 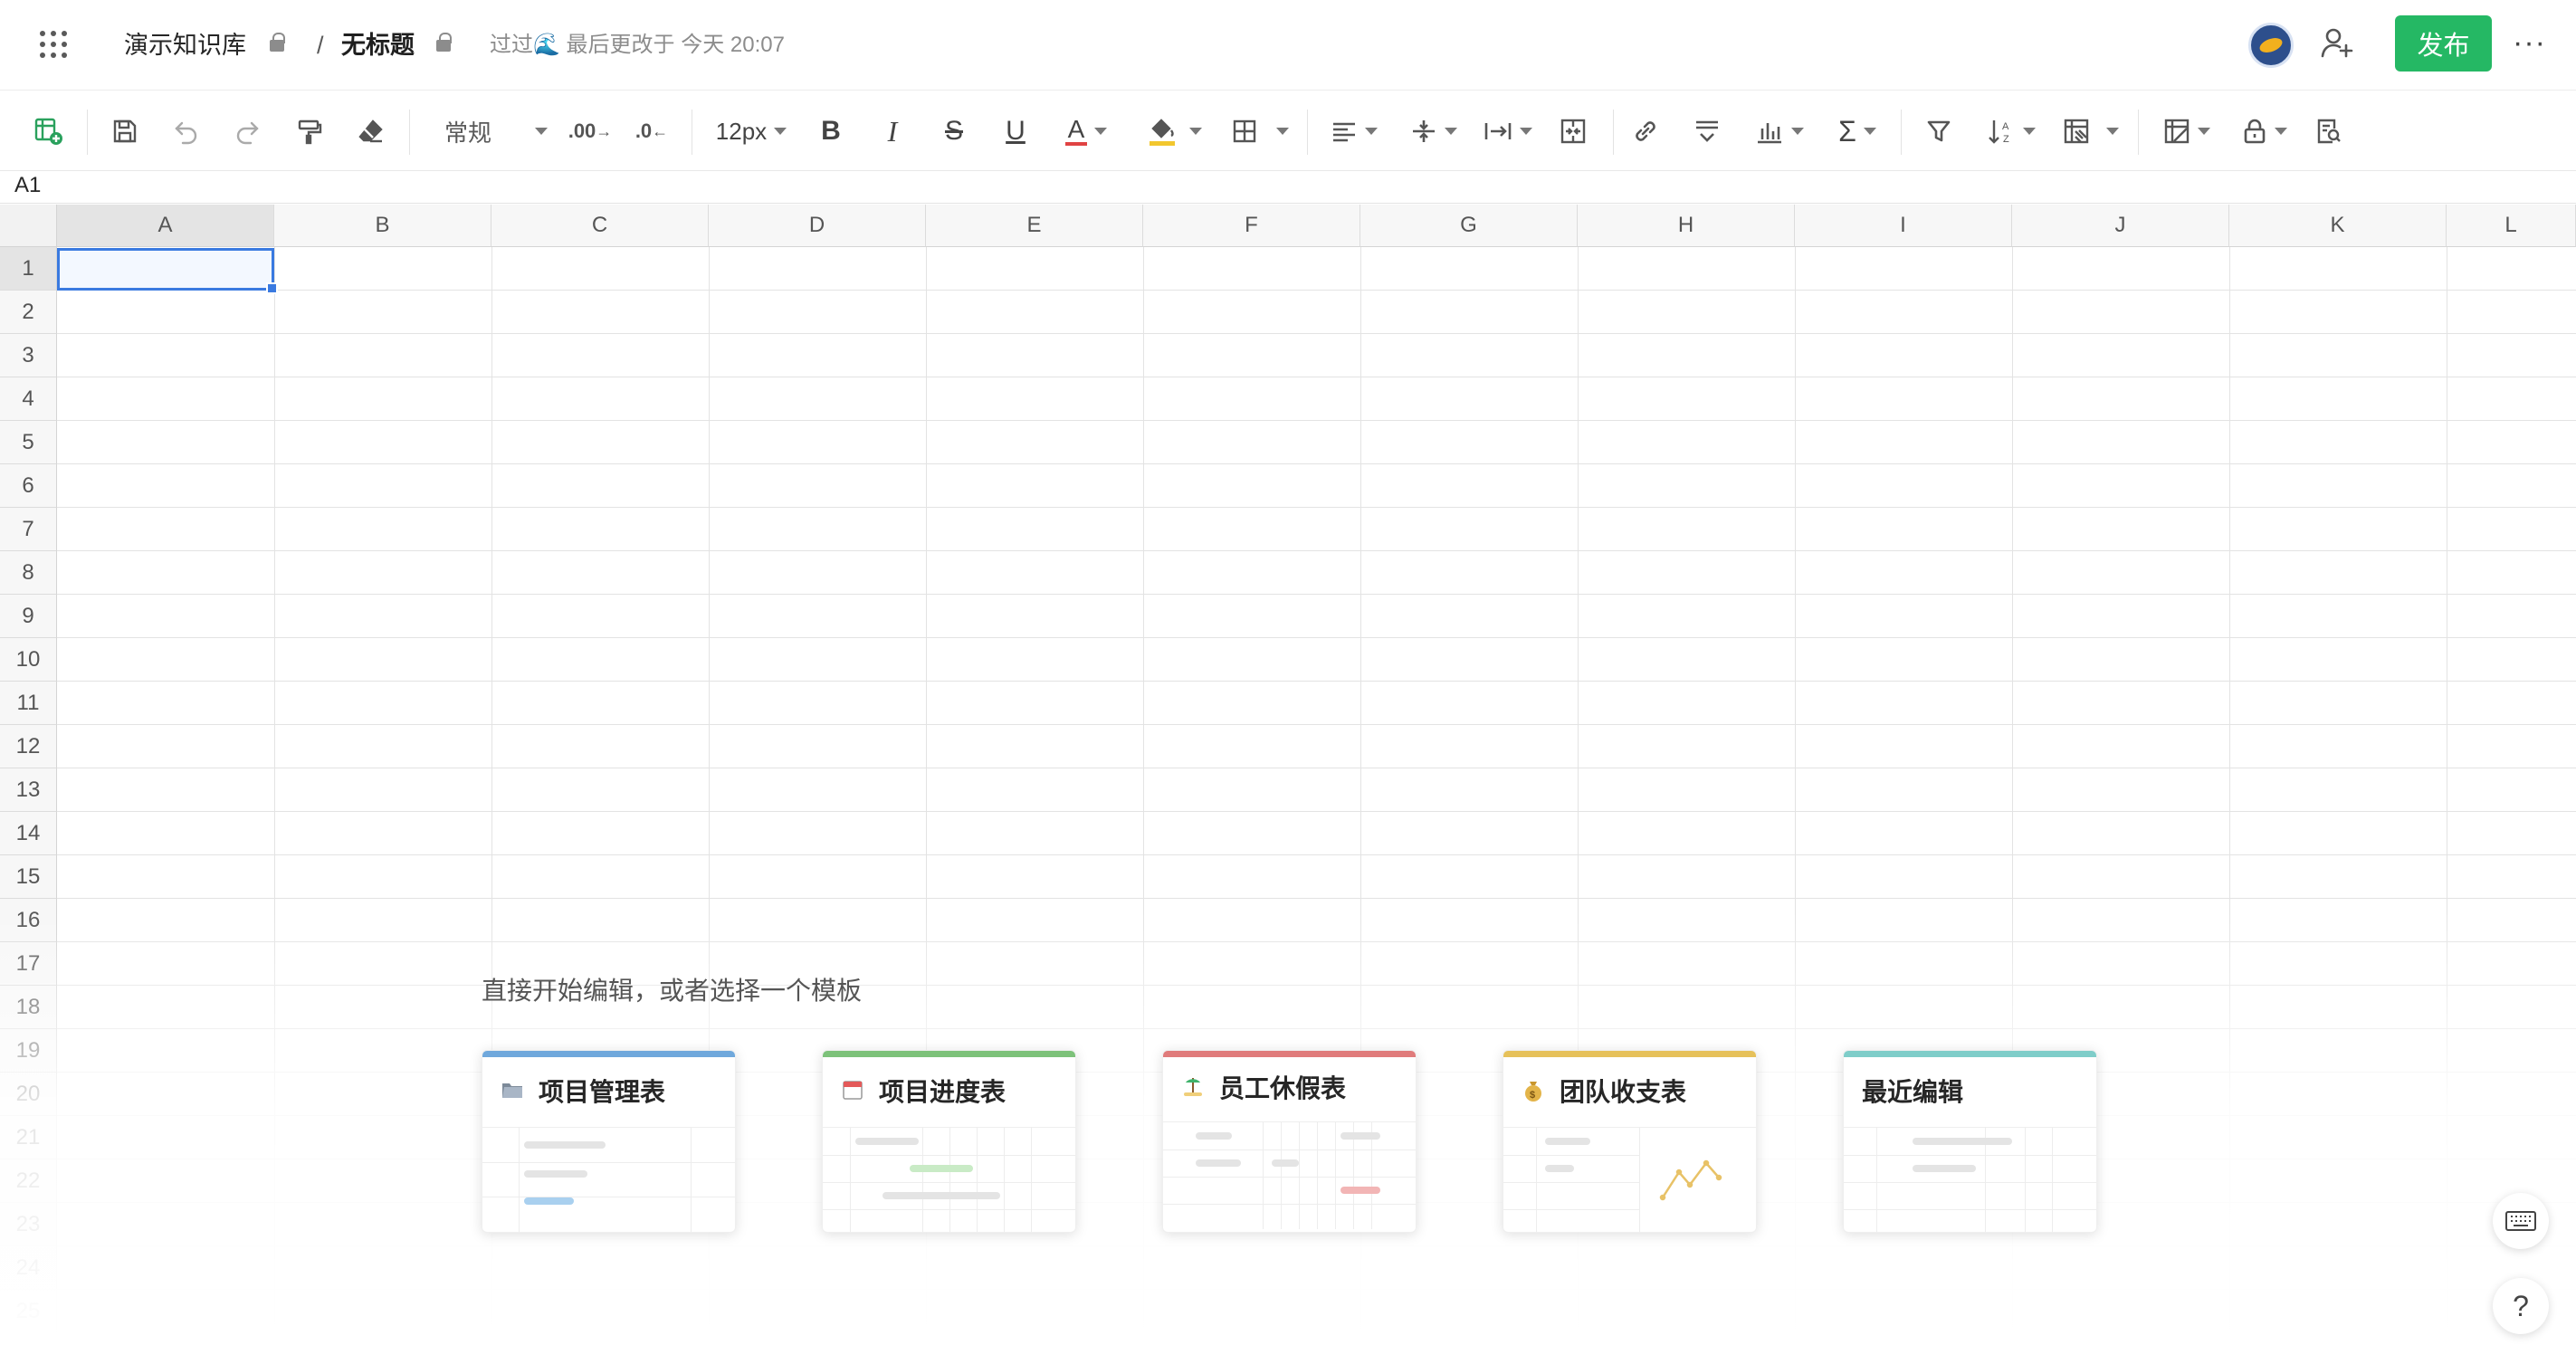 I want to click on column-header-i: I, so click(x=1904, y=226).